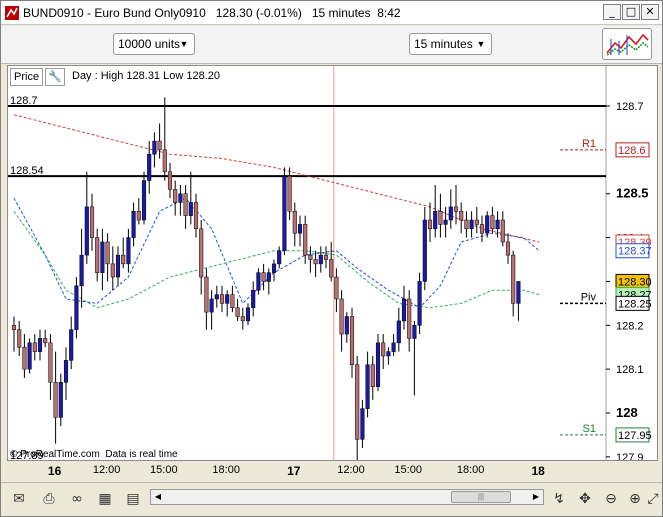  Describe the element at coordinates (589, 297) in the screenshot. I see `pivot-label-piv: Piv` at that location.